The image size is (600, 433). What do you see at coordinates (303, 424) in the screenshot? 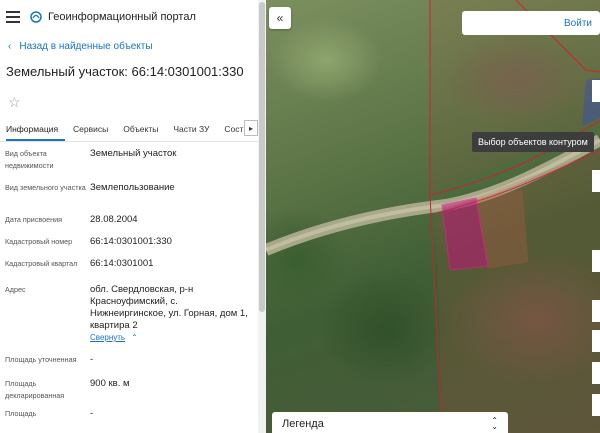
I see `legend-label: Легенда` at bounding box center [303, 424].